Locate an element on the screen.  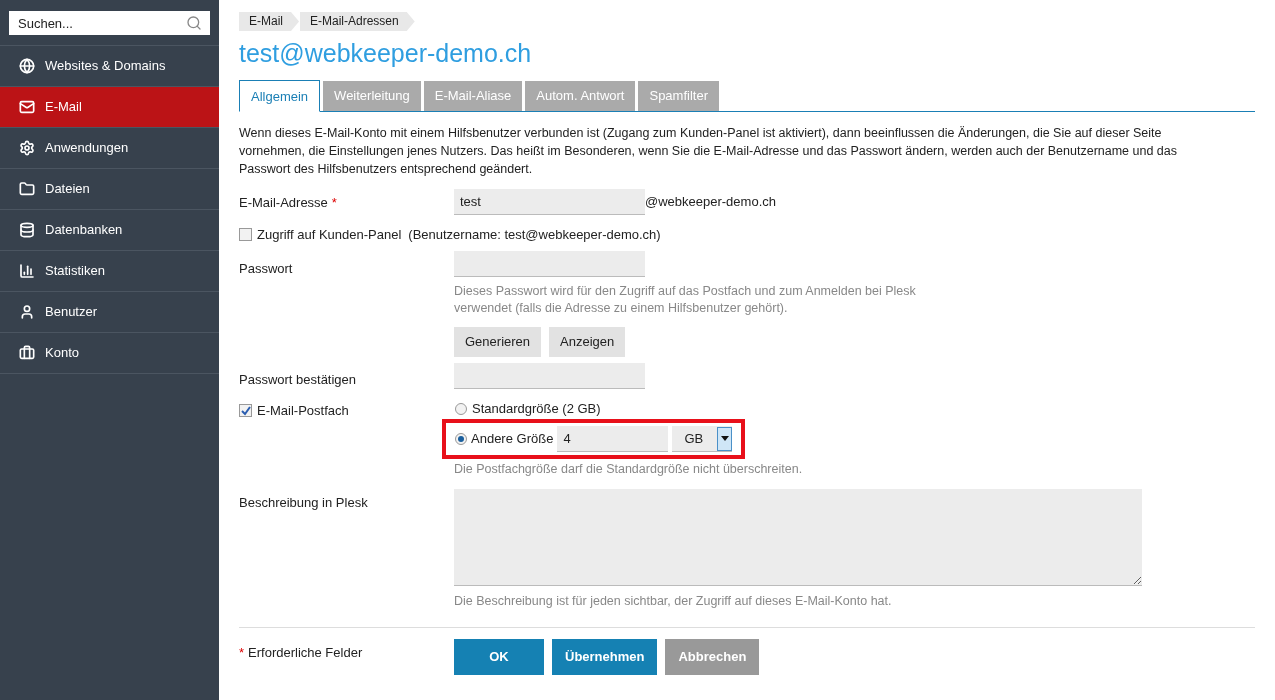
sidebar-item: Benutzer is located at coordinates (109, 312).